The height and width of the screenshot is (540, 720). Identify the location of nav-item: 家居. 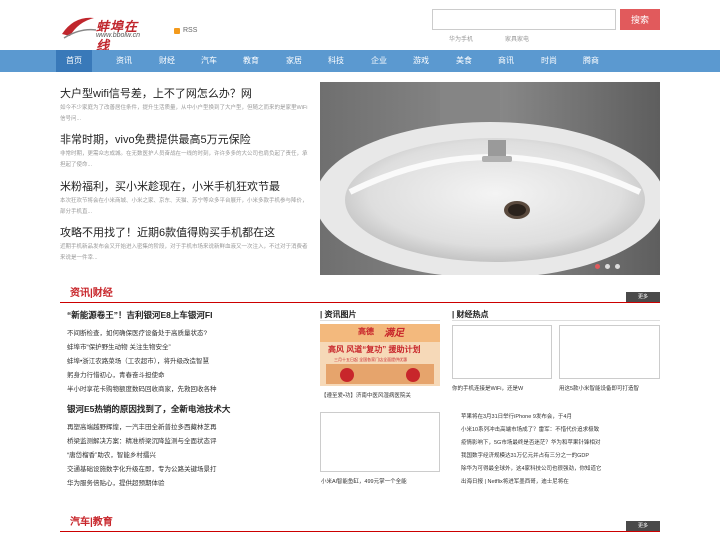
(294, 61).